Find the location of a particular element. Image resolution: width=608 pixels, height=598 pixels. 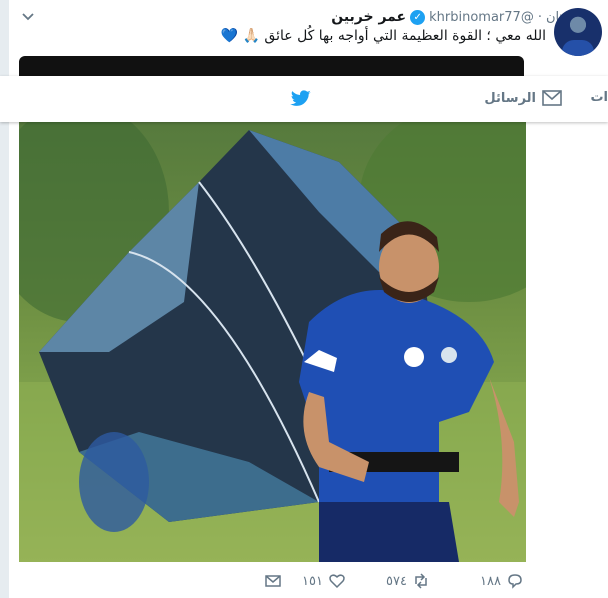

display-name: عمر خربين is located at coordinates (368, 17).